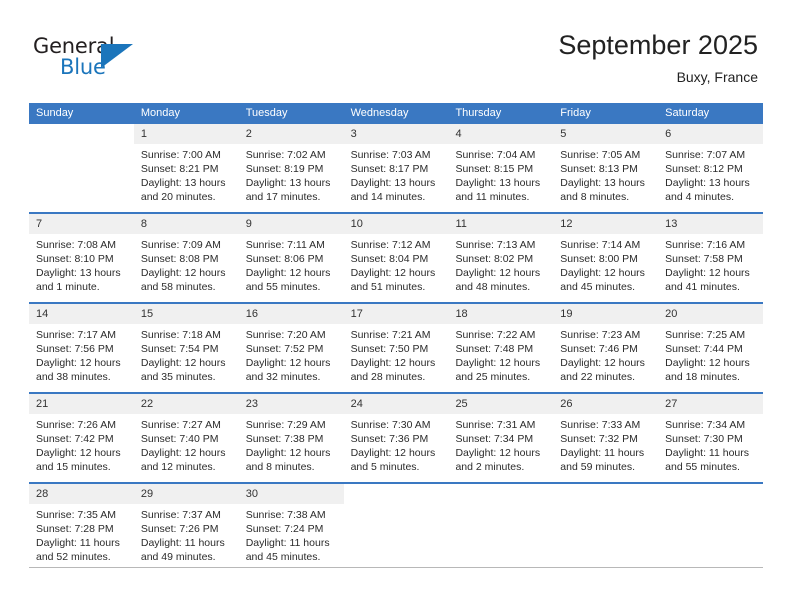 Image resolution: width=792 pixels, height=612 pixels. I want to click on sunset-text: Sunset: 7:46 PM, so click(599, 349).